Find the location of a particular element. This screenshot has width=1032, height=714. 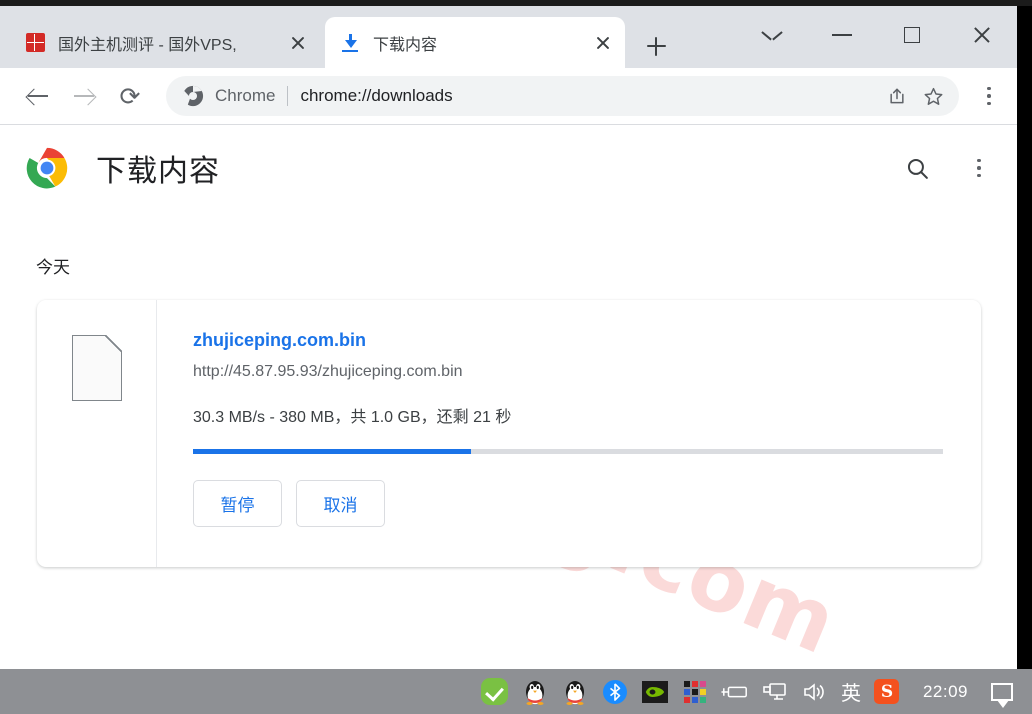

omnibox-action-icons is located at coordinates (915, 96).